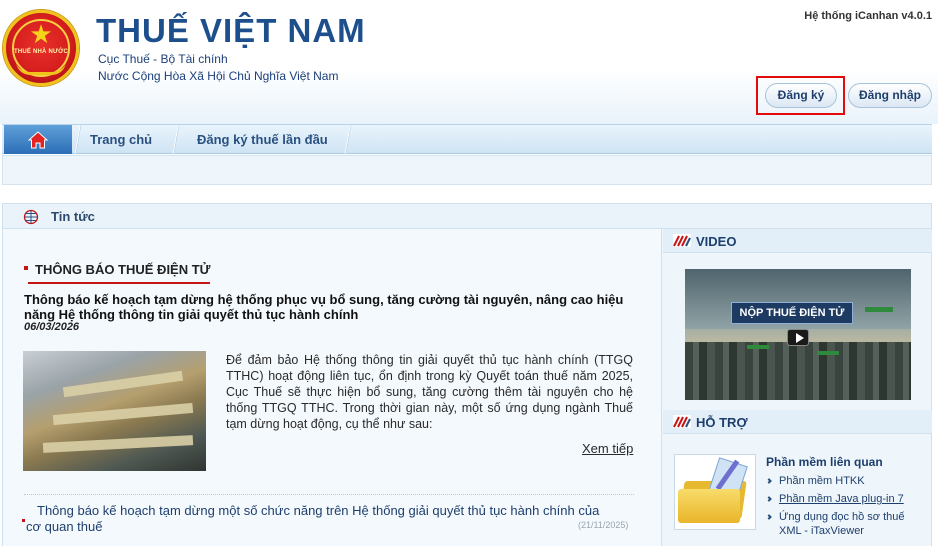 The height and width of the screenshot is (546, 938). I want to click on folder-icon, so click(709, 506).